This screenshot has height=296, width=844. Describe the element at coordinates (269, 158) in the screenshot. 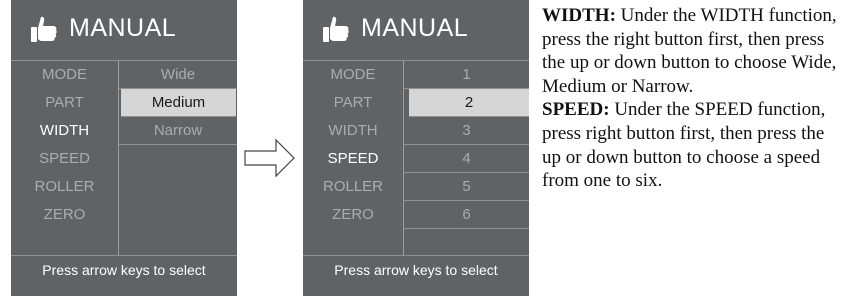

I see `arrow-right-icon` at that location.